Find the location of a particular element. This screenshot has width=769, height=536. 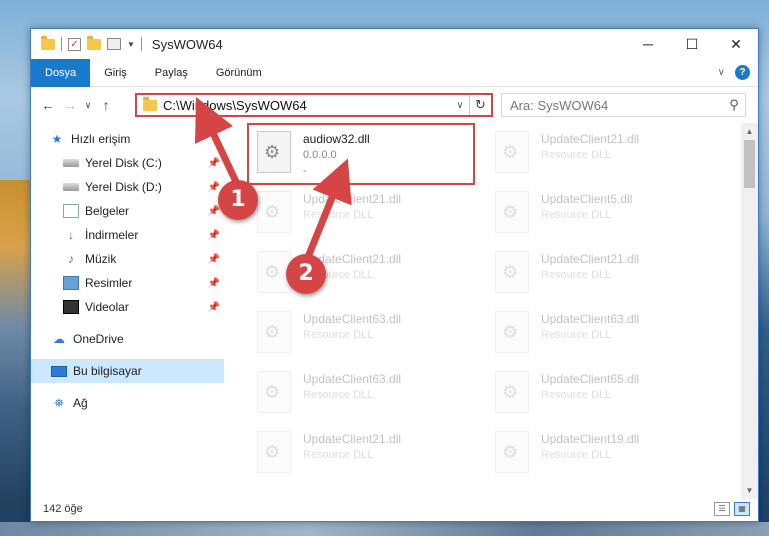

properties-icon: ✓ is located at coordinates (74, 44).